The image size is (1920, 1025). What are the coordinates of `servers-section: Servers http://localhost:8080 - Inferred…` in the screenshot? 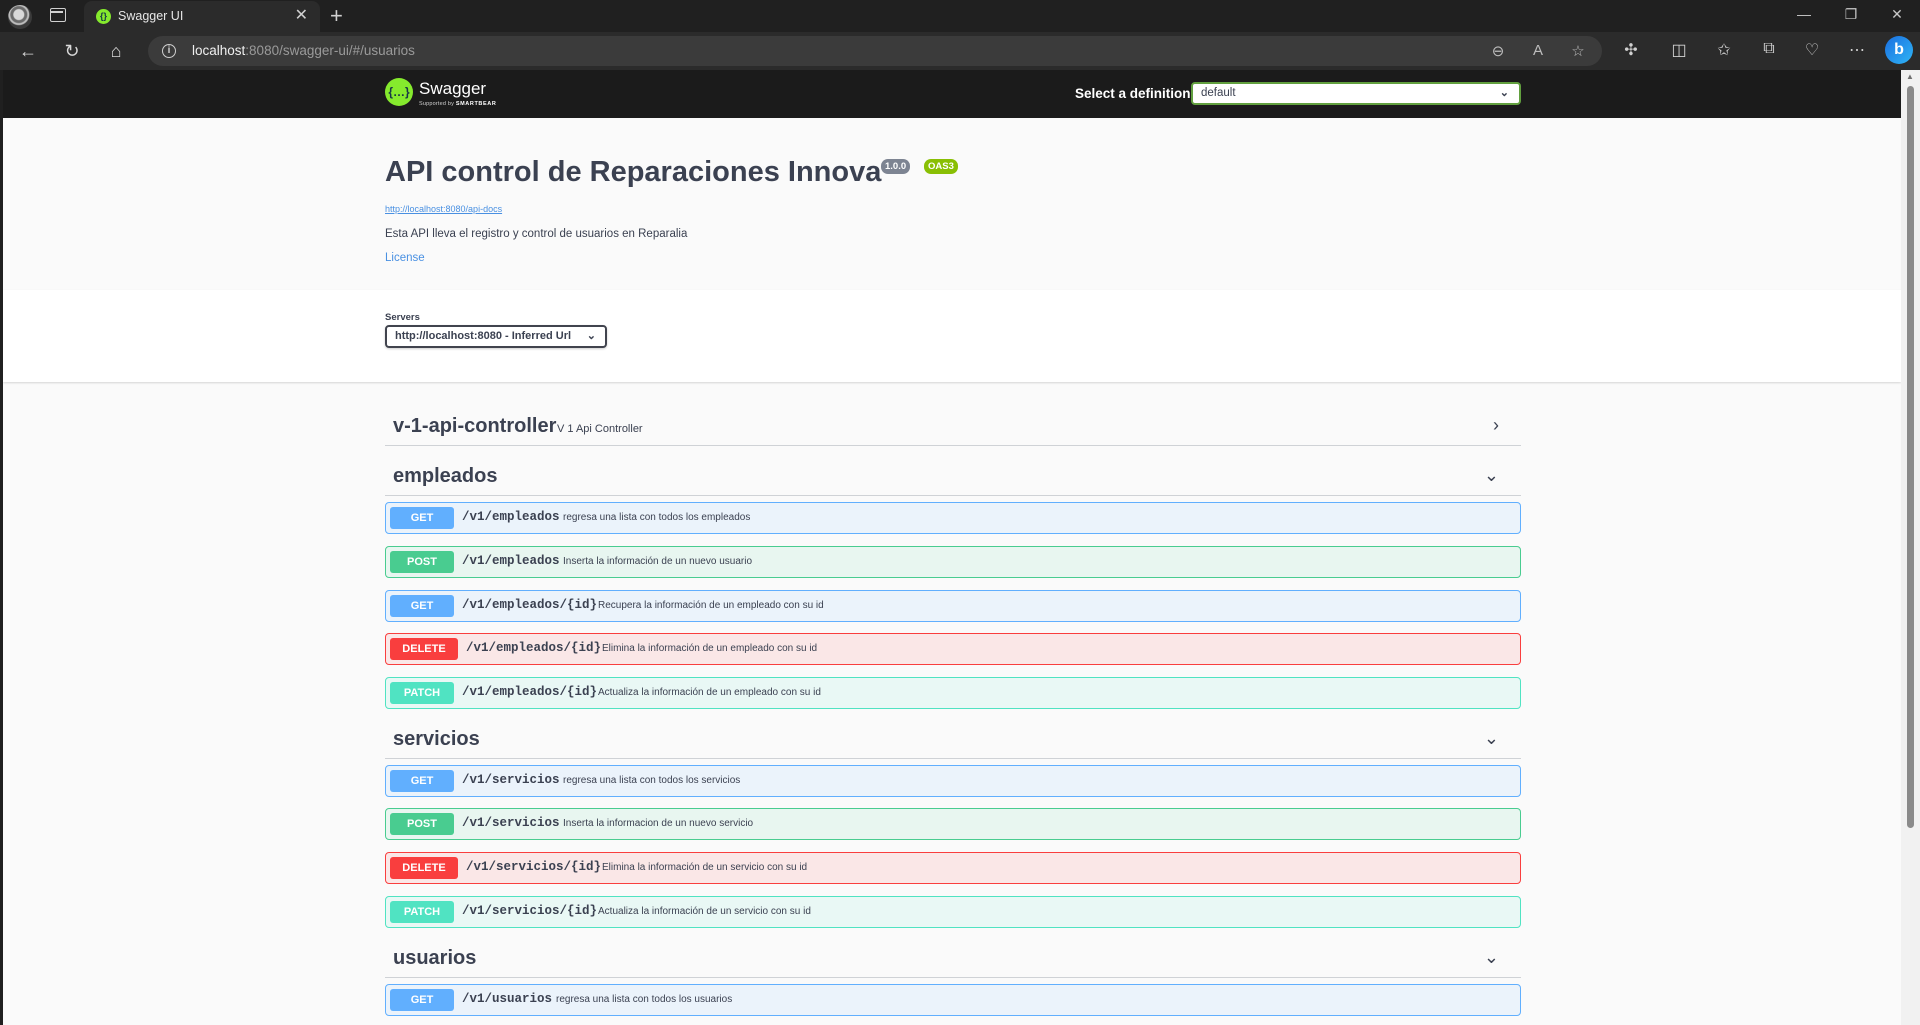 It's located at (952, 336).